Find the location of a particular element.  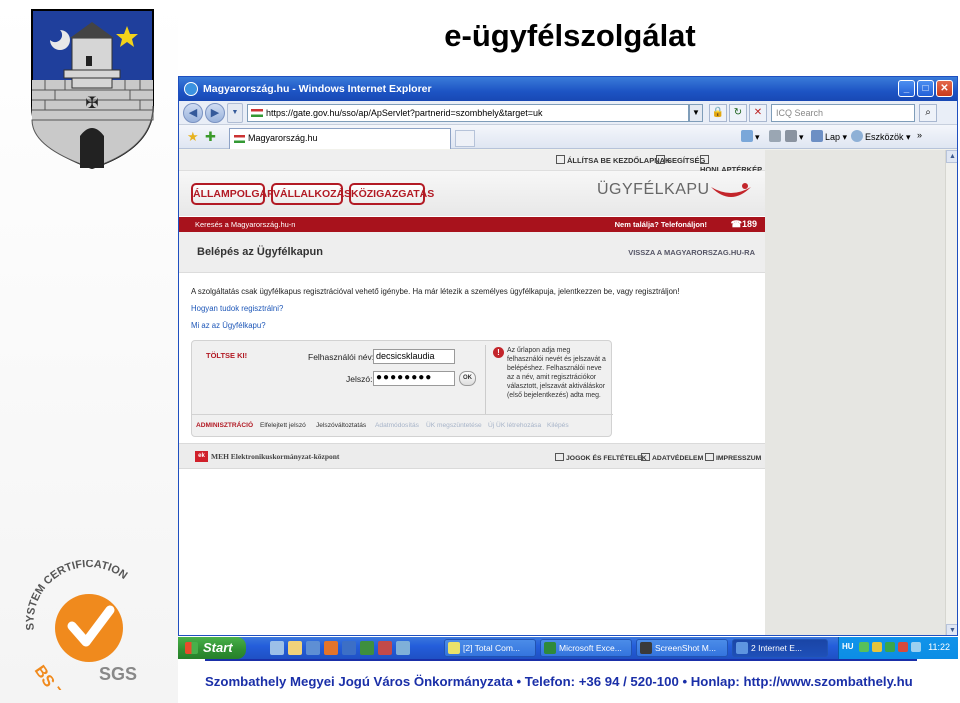

feeds-icon is located at coordinates (775, 136).